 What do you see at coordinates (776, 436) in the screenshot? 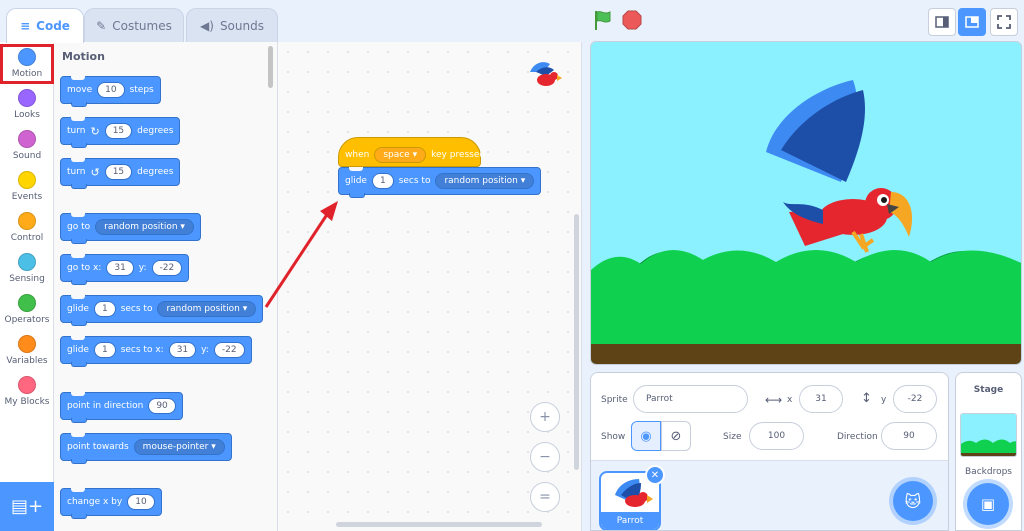
I see `size-input: 100` at bounding box center [776, 436].